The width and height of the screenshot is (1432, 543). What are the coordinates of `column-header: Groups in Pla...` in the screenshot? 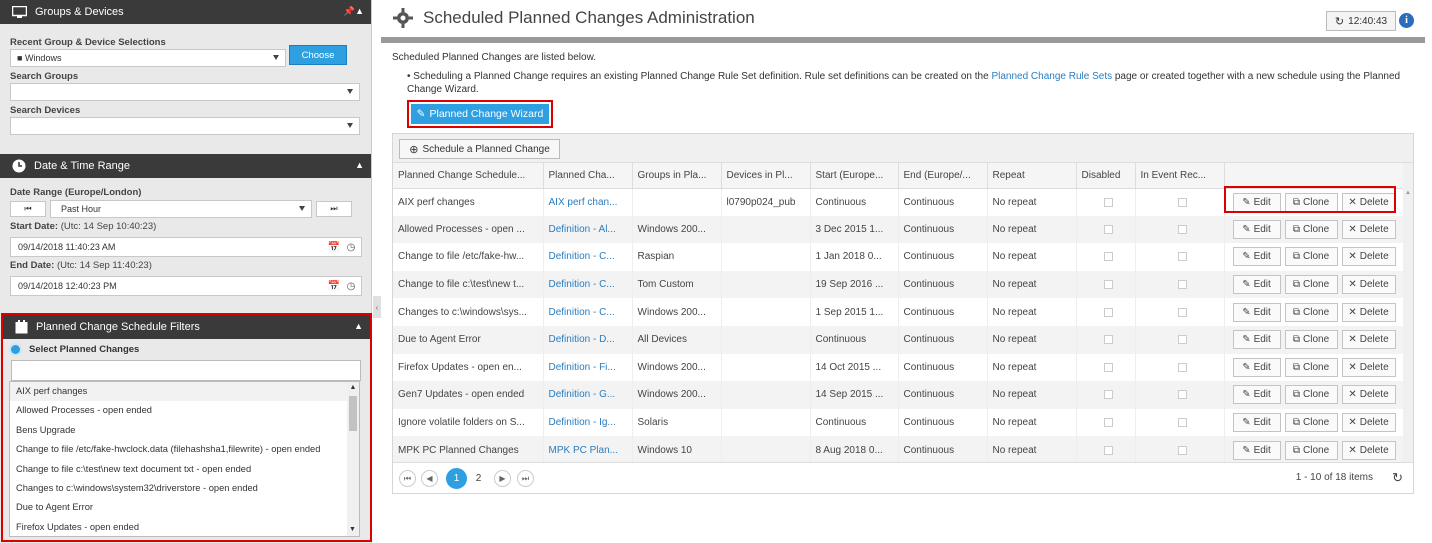 It's located at (677, 176).